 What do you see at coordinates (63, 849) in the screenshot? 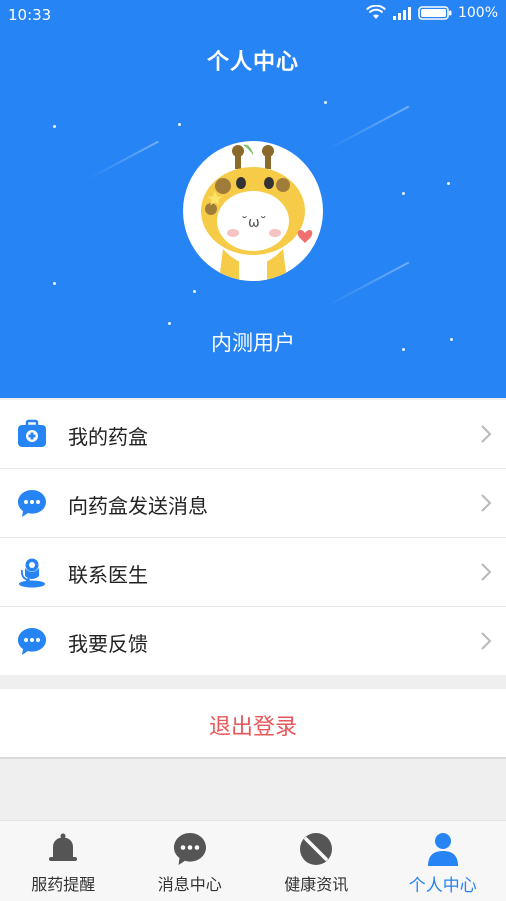
I see `bell-icon` at bounding box center [63, 849].